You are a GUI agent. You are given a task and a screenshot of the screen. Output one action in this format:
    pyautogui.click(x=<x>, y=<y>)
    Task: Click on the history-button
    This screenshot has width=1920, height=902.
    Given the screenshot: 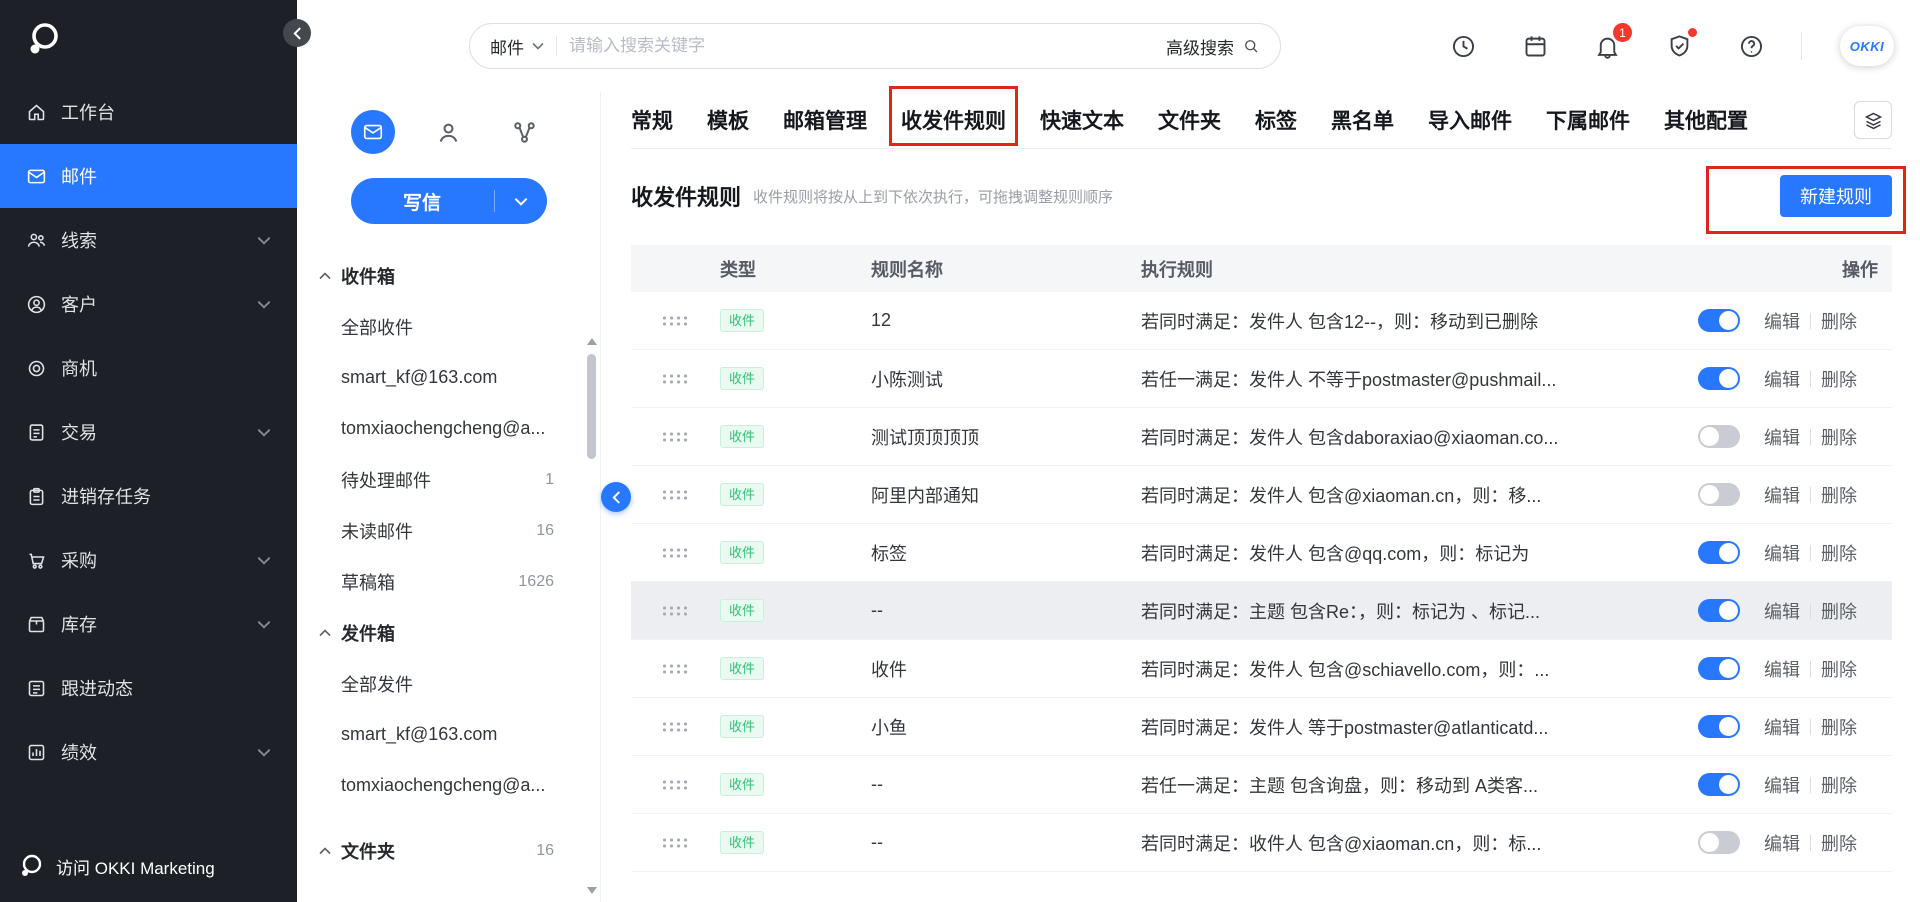 What is the action you would take?
    pyautogui.click(x=1463, y=46)
    